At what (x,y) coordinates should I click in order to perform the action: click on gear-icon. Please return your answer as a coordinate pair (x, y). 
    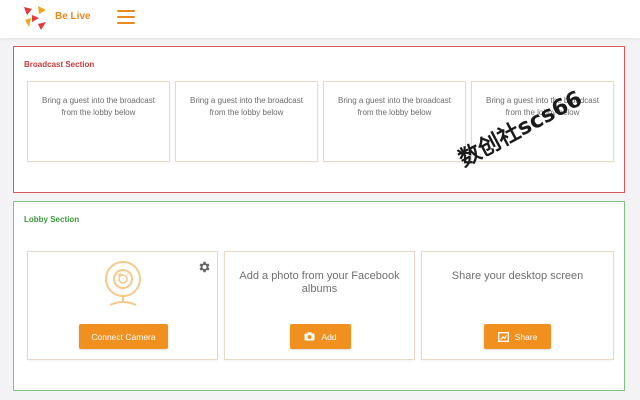
    Looking at the image, I should click on (204, 267).